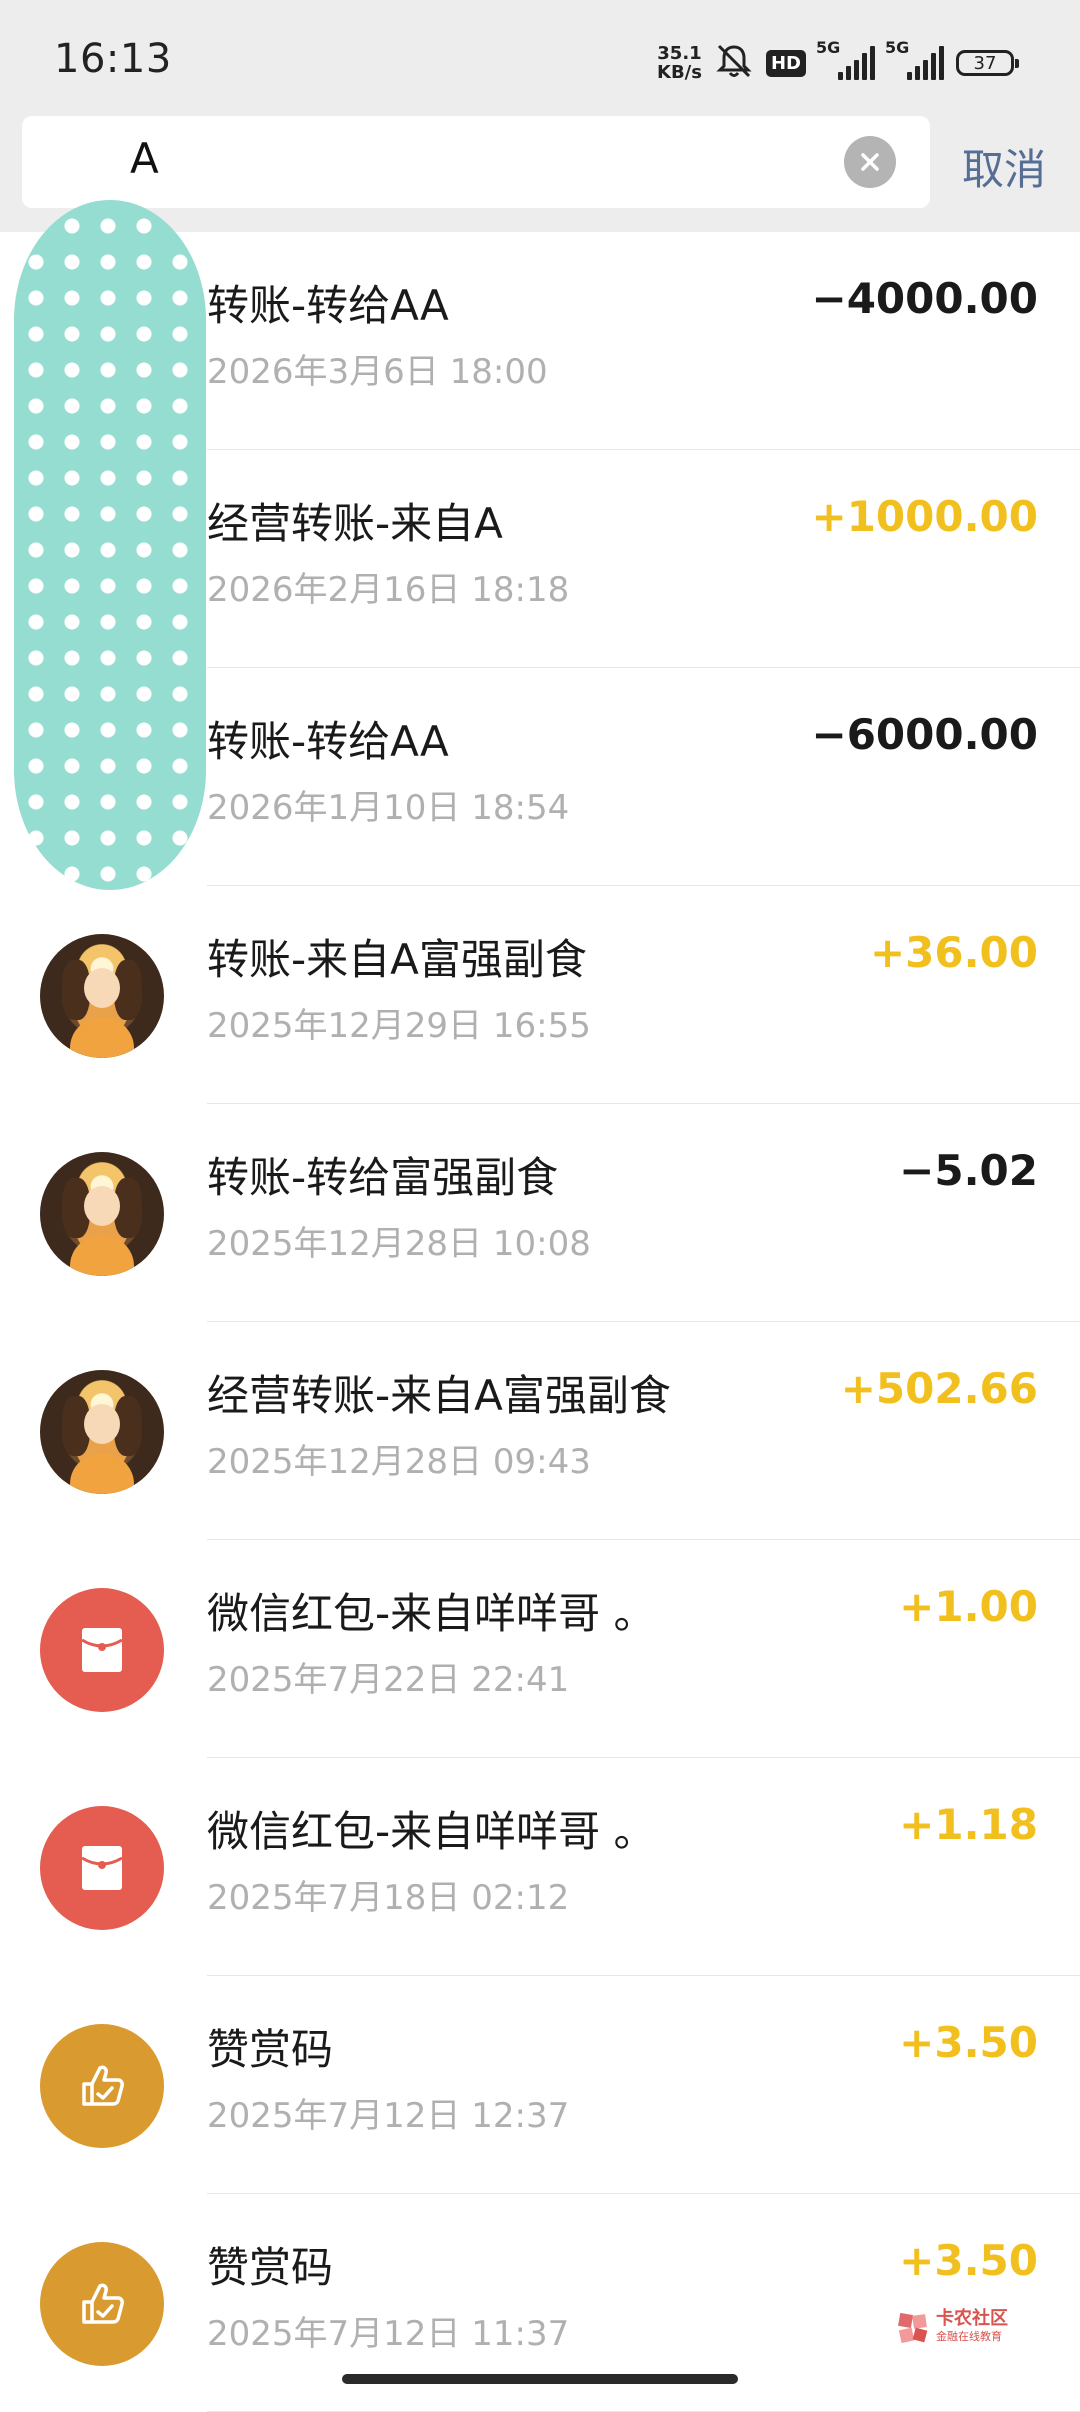 The height and width of the screenshot is (2412, 1080). I want to click on signal-2-label: 5G, so click(897, 47).